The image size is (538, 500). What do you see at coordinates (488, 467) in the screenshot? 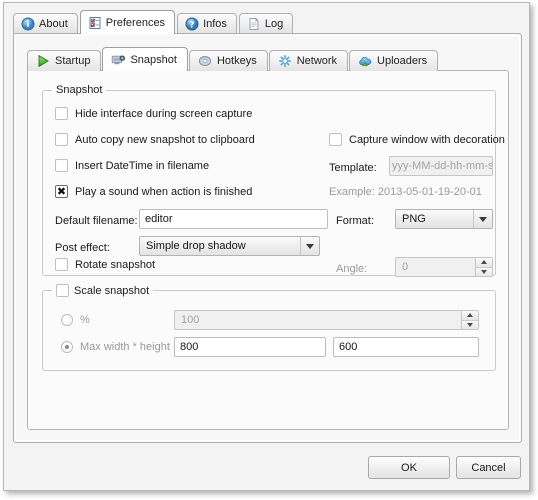
I see `cancel-button: Cancel` at bounding box center [488, 467].